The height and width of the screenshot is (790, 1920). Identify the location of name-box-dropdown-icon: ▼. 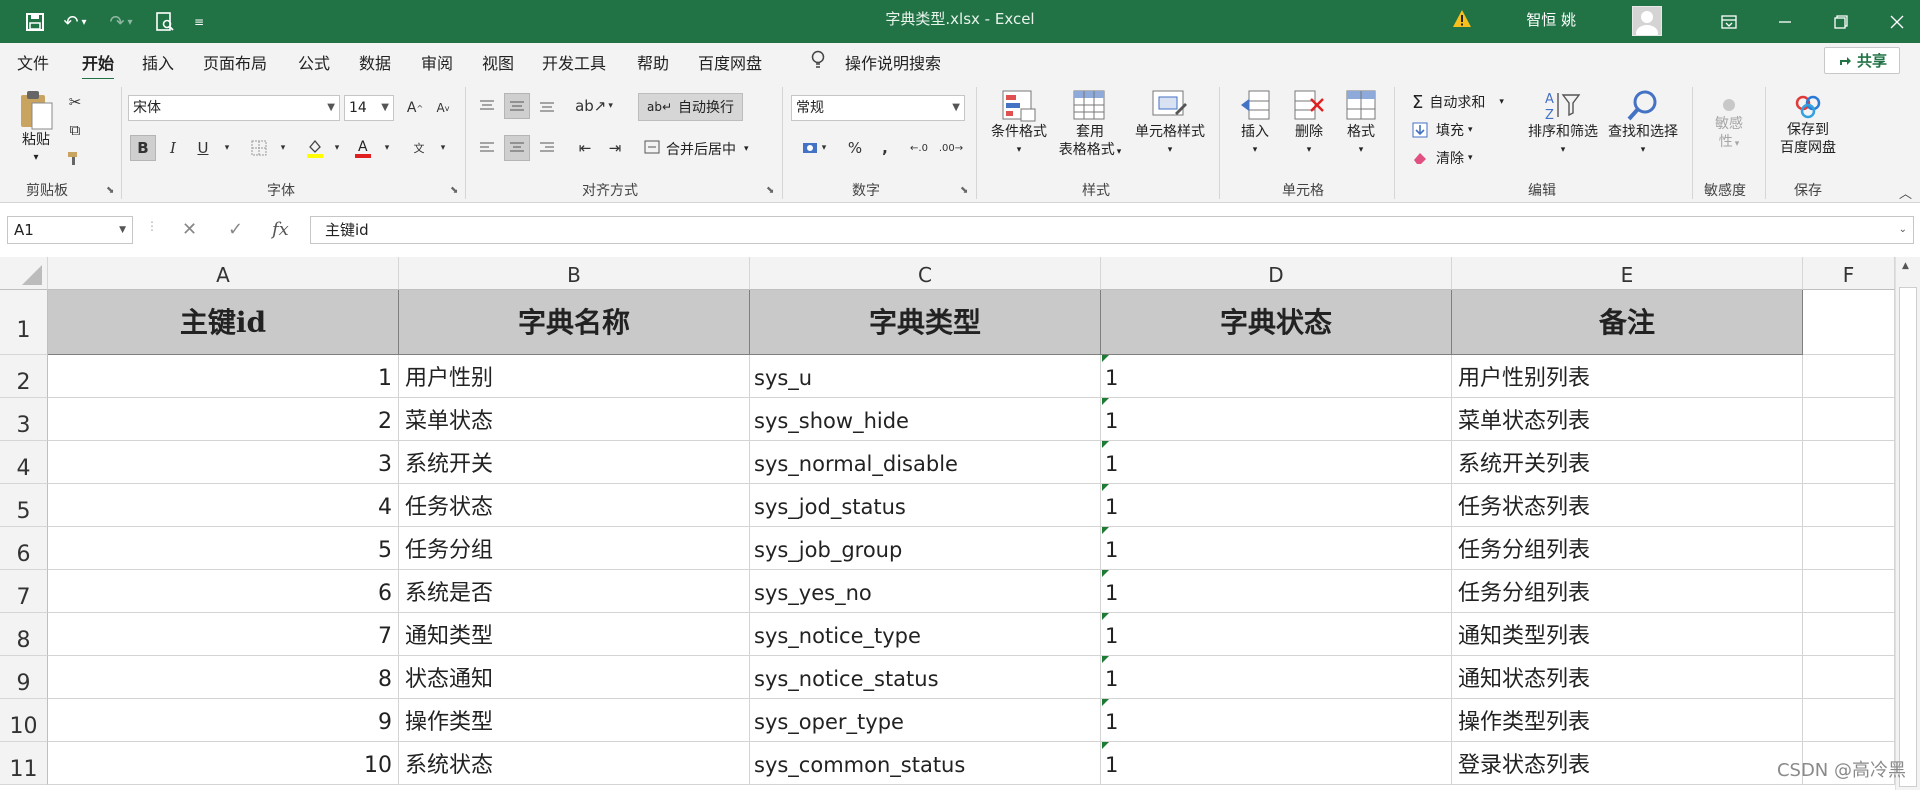
(122, 230).